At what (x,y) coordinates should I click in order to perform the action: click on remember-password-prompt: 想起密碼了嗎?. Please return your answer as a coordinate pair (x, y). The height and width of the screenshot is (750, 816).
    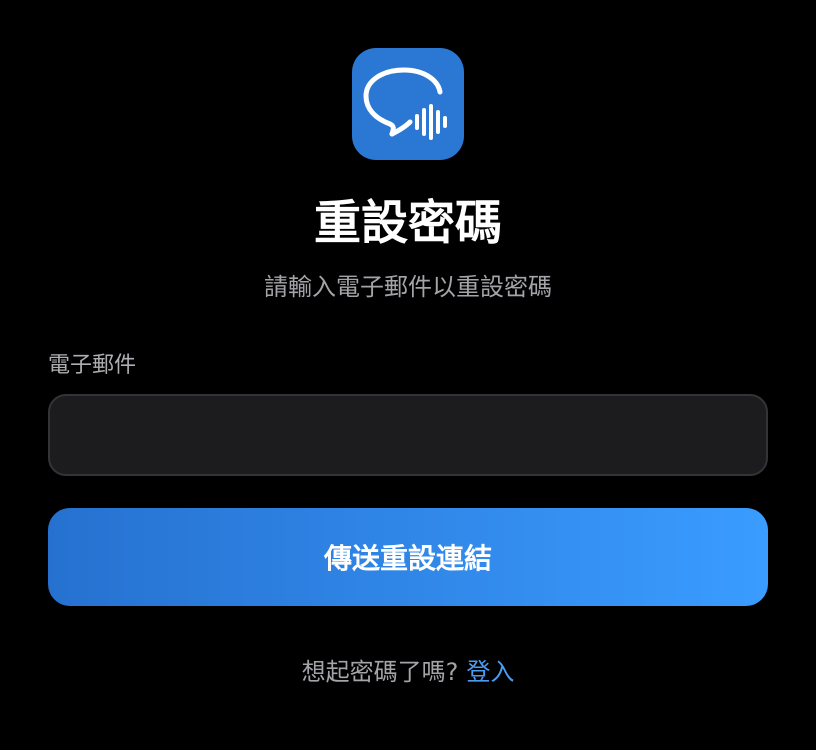
    Looking at the image, I should click on (380, 672).